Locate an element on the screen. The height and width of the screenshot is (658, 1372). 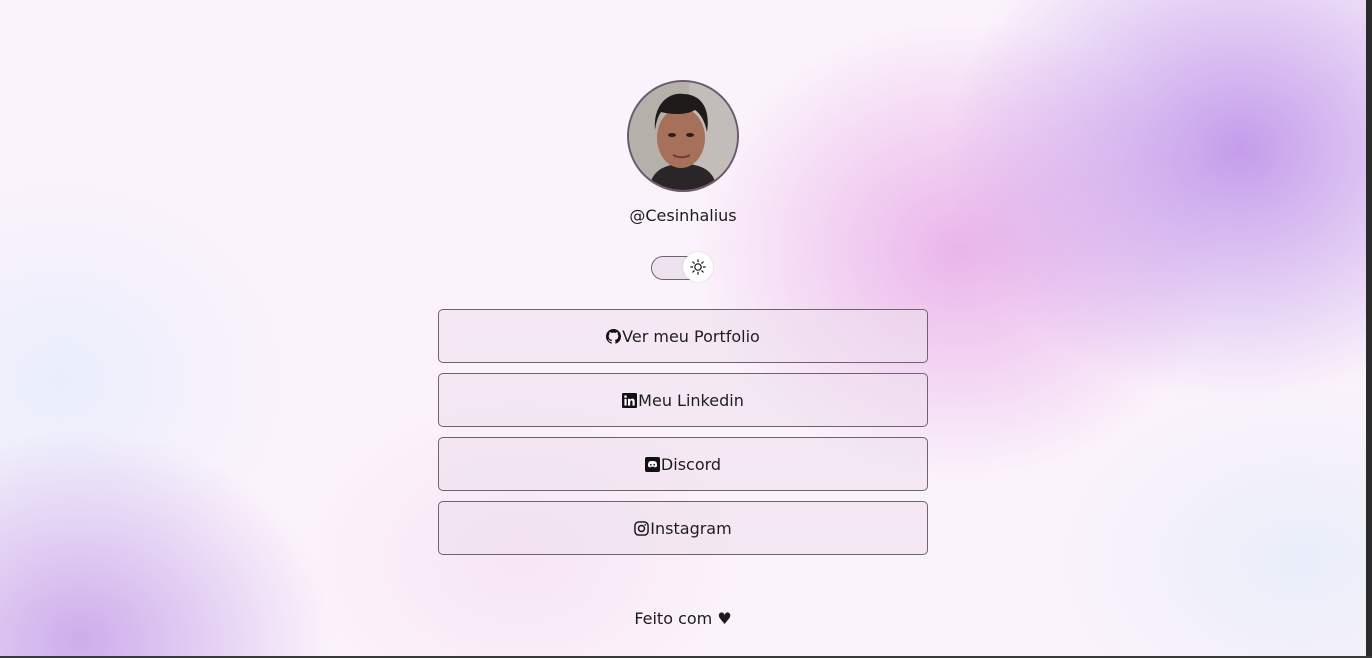
discord-icon is located at coordinates (652, 464).